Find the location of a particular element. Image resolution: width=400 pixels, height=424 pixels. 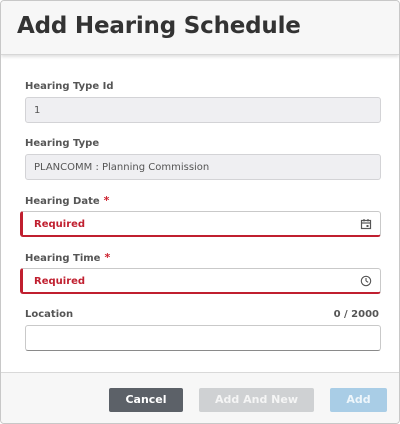

calendar-icon is located at coordinates (366, 224).